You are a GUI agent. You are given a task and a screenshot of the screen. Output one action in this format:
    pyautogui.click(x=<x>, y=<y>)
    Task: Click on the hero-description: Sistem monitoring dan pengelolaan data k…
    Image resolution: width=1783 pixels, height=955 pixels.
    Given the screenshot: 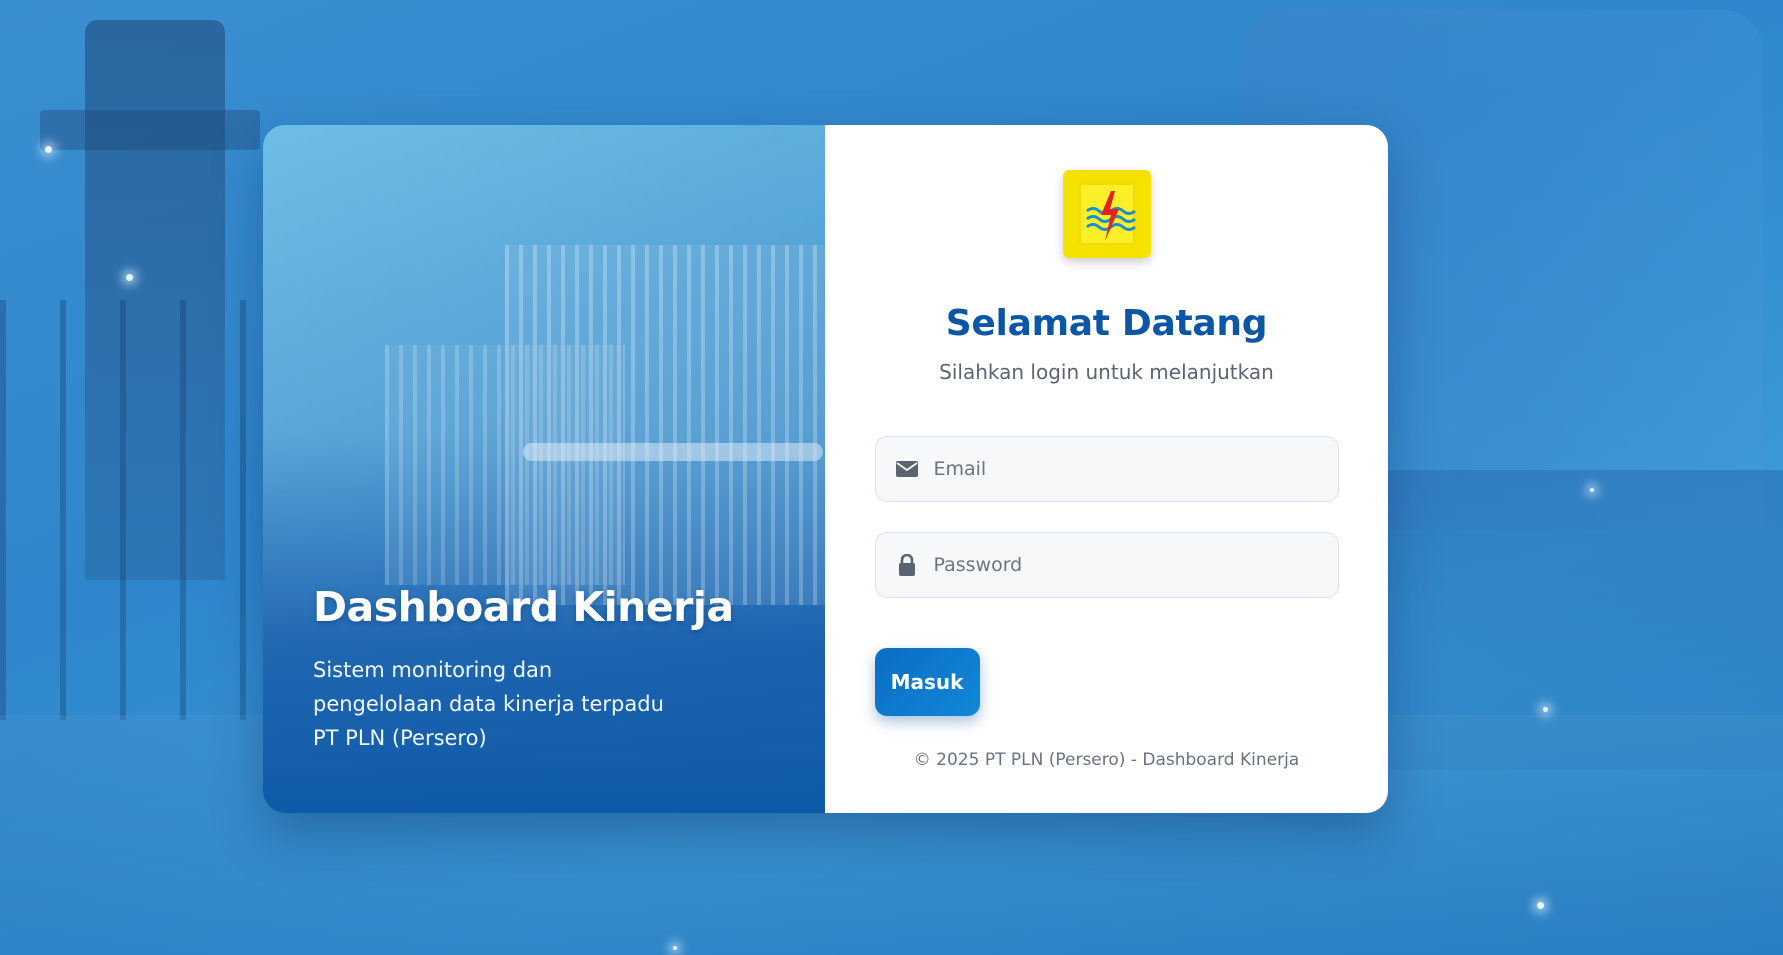 What is the action you would take?
    pyautogui.click(x=488, y=704)
    